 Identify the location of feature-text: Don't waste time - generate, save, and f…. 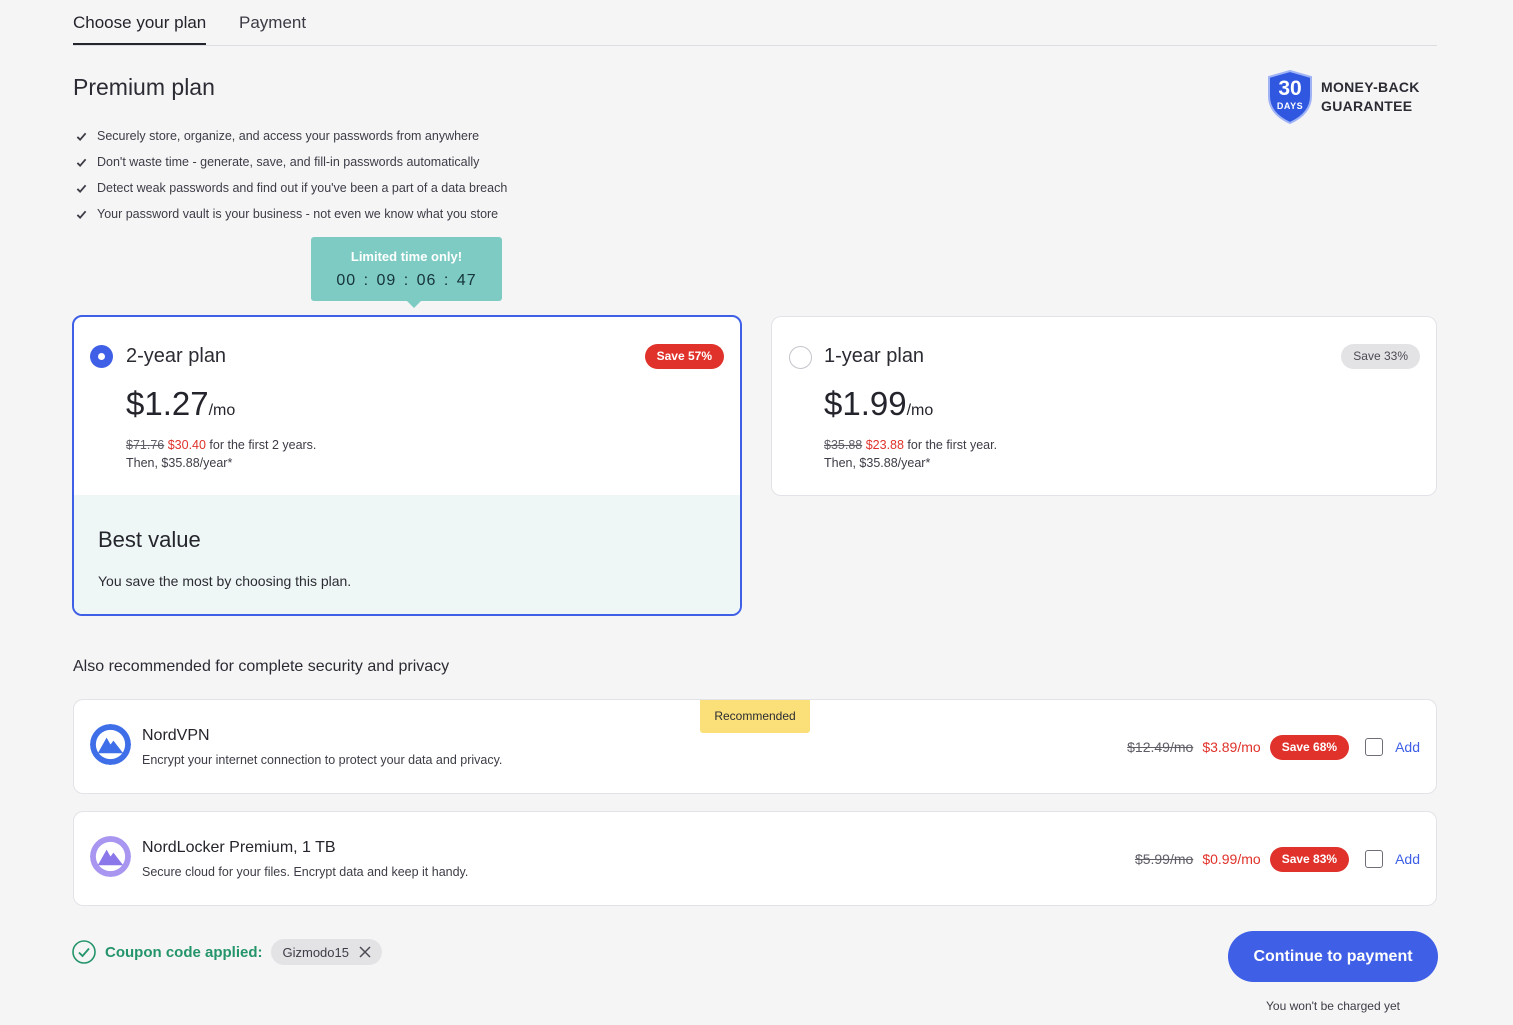
(288, 162).